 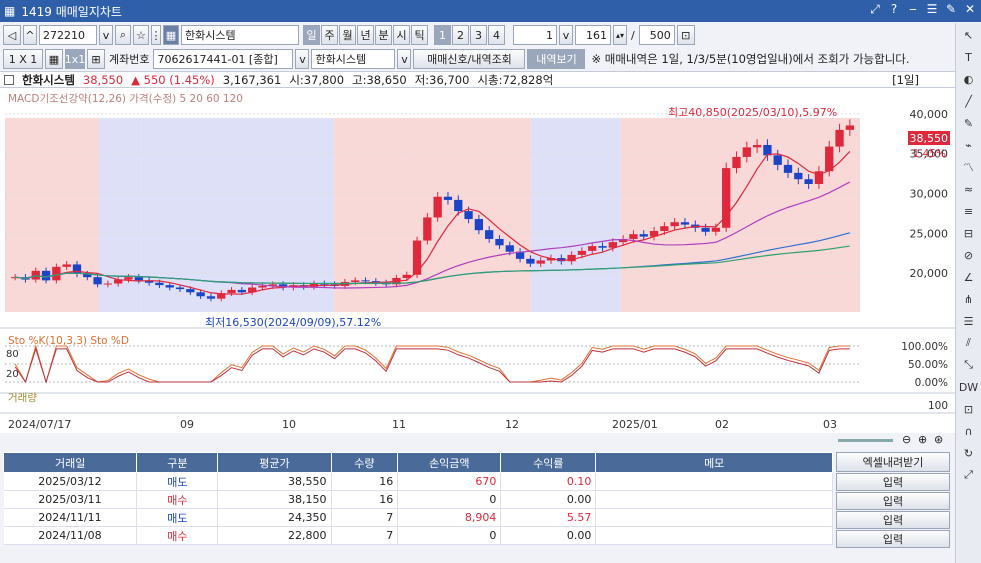 What do you see at coordinates (449, 517) in the screenshot?
I see `table-cell: 8,904` at bounding box center [449, 517].